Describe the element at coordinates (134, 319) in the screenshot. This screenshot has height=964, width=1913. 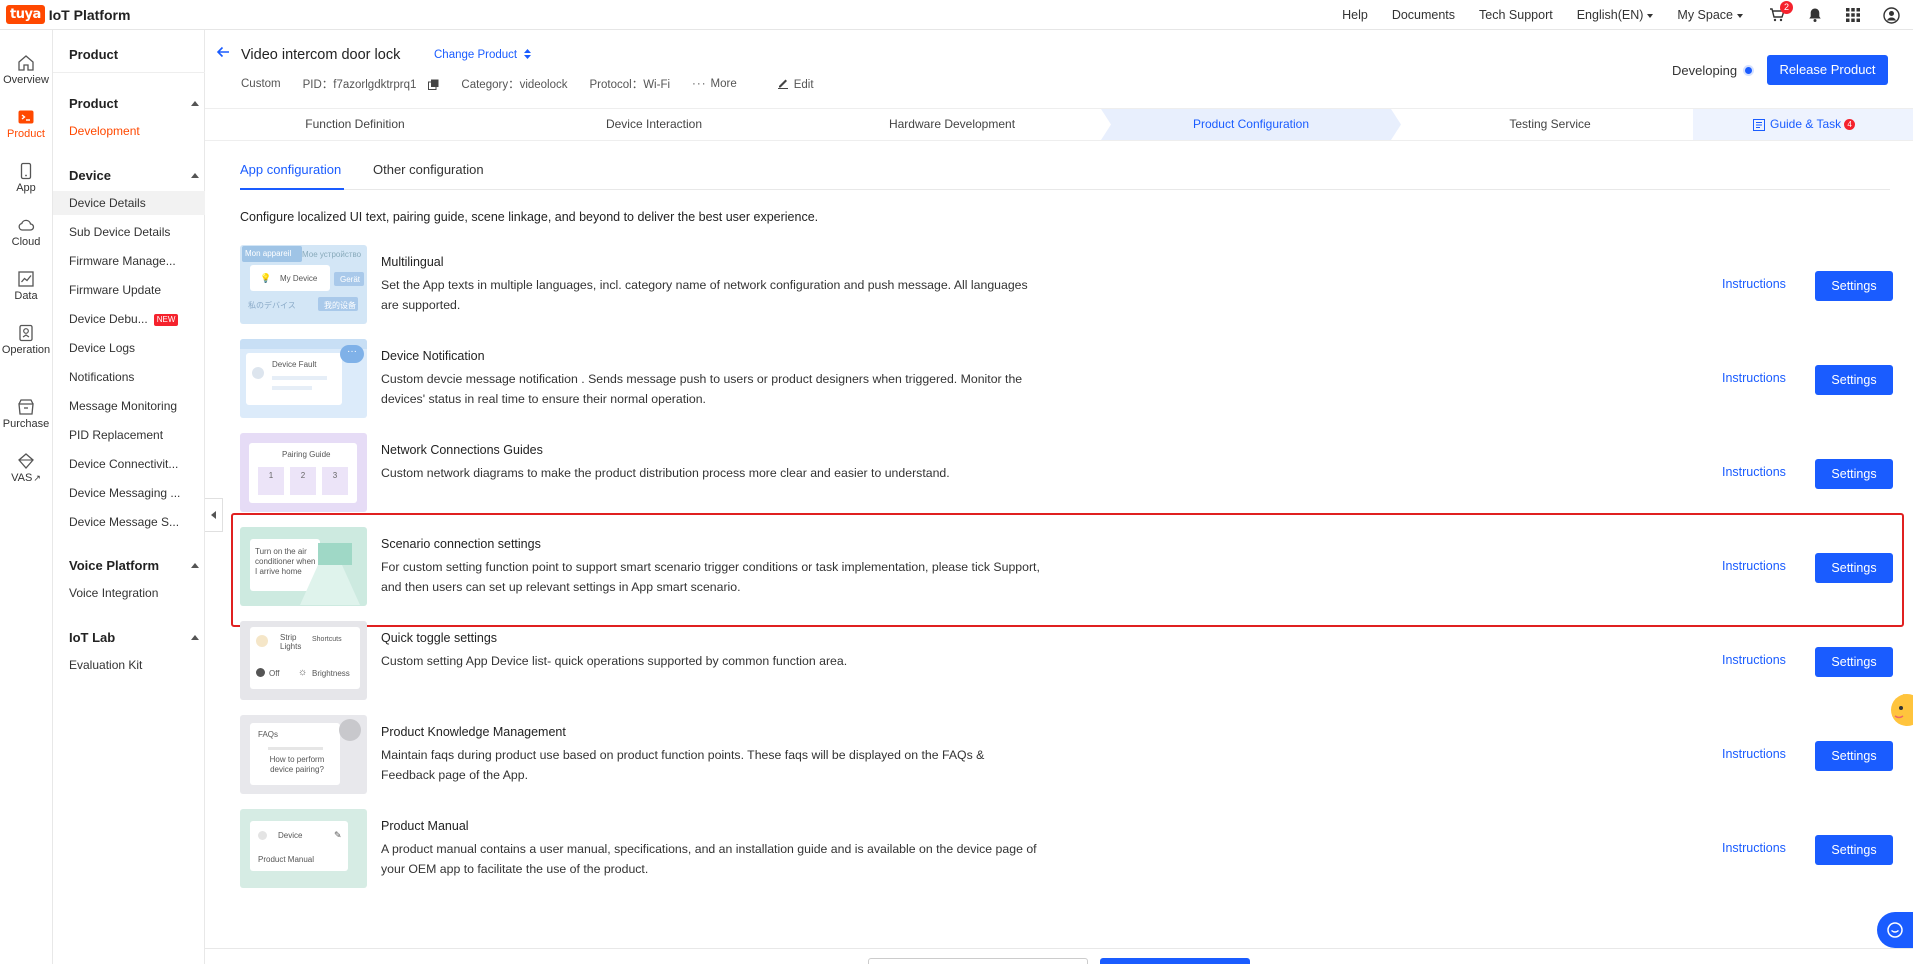
I see `sidenav-item-device-debug: Device Debu... NEW` at that location.